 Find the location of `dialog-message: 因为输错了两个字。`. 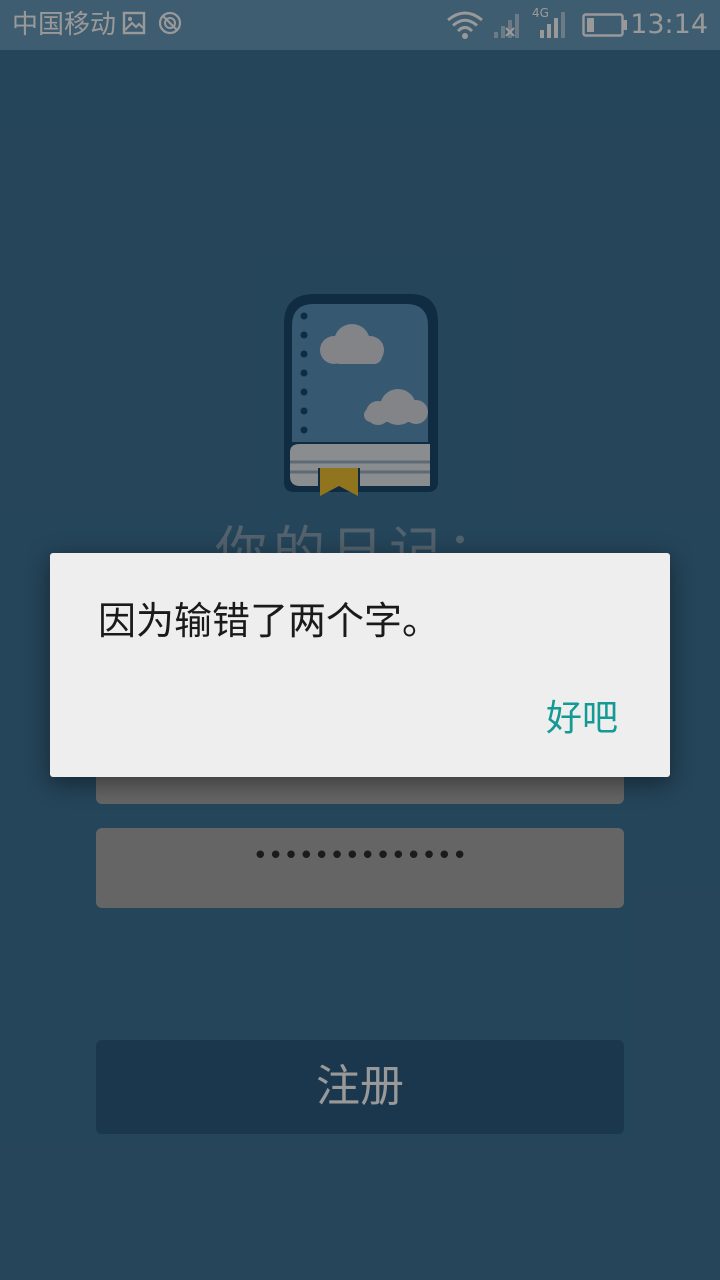

dialog-message: 因为输错了两个字。 is located at coordinates (269, 621).